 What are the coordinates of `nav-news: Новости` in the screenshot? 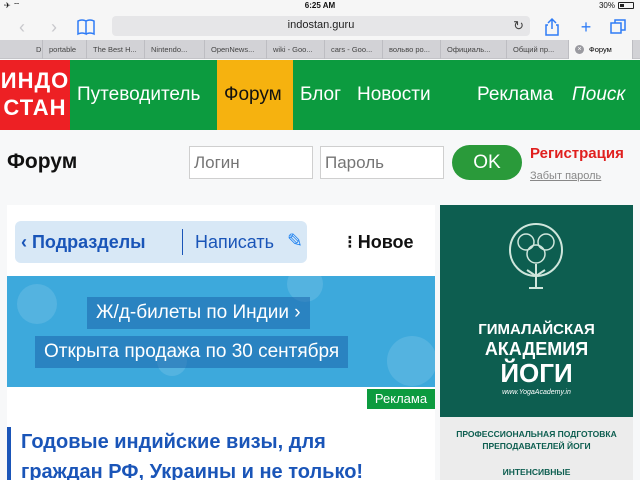 It's located at (394, 95).